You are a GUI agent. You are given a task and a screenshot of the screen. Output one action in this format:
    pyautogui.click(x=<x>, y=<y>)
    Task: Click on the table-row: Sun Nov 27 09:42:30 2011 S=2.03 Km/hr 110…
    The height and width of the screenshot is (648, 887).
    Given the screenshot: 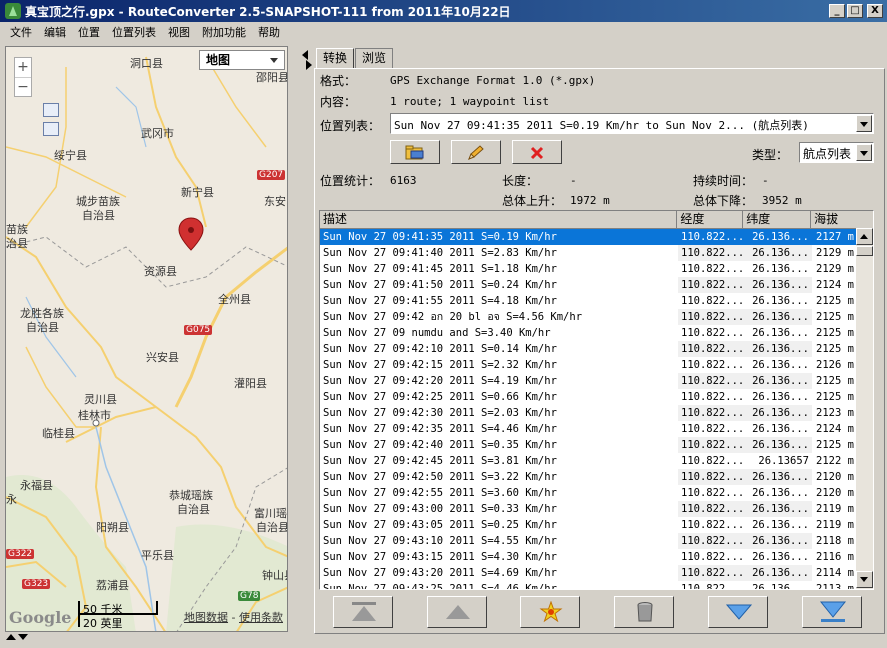 What is the action you would take?
    pyautogui.click(x=596, y=413)
    